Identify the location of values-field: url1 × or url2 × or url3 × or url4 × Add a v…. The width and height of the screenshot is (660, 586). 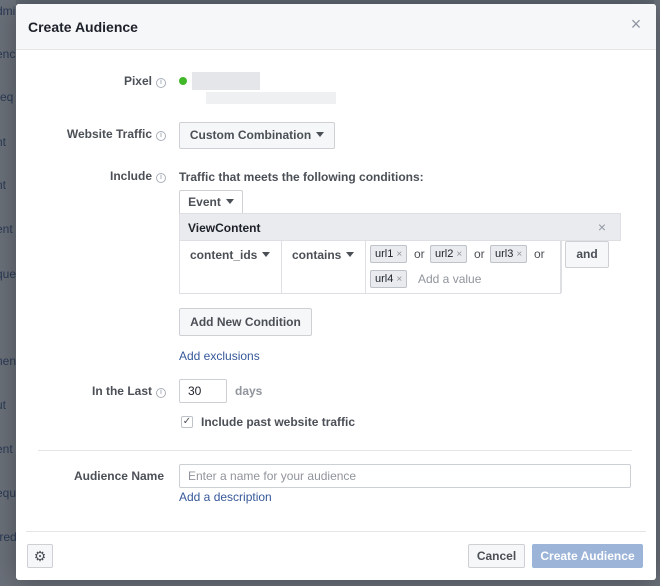
(464, 267).